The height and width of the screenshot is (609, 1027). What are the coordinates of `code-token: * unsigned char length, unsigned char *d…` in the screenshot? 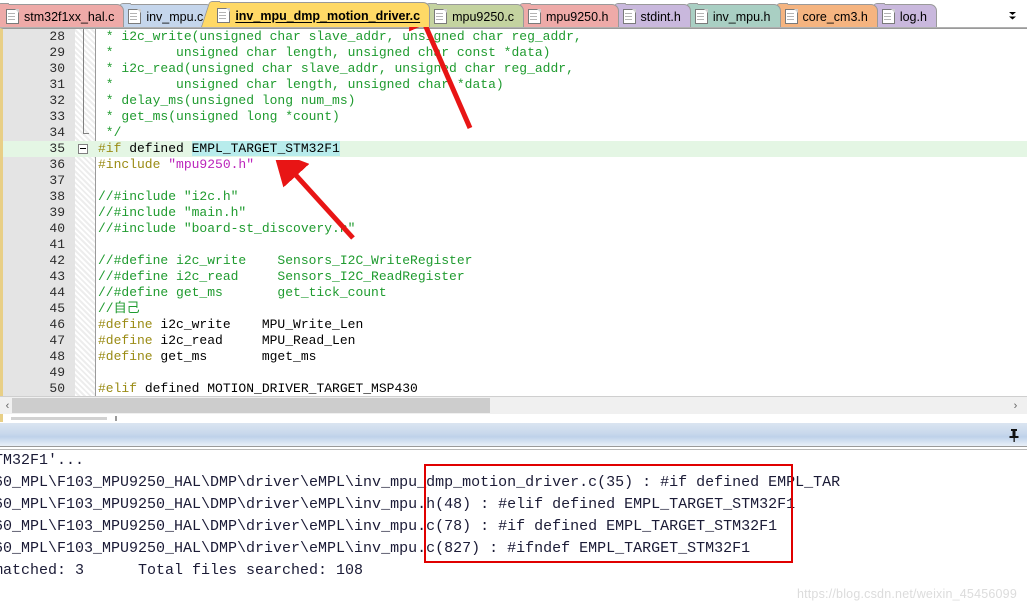 It's located at (301, 84).